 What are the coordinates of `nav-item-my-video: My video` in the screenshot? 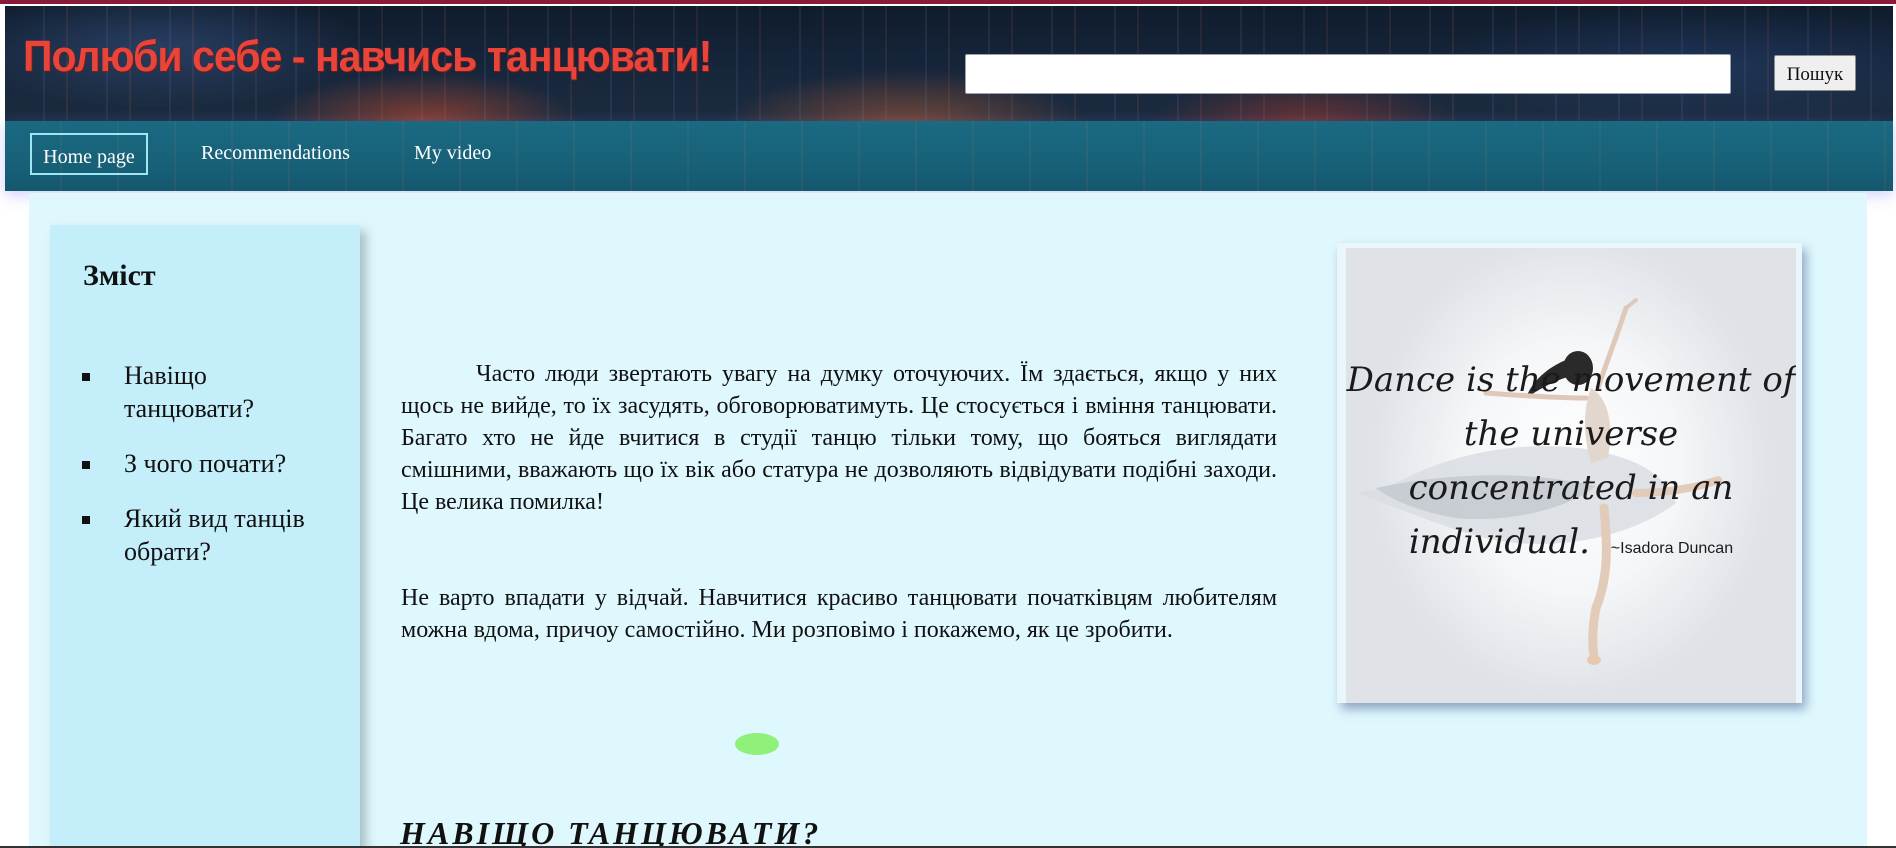 It's located at (452, 153).